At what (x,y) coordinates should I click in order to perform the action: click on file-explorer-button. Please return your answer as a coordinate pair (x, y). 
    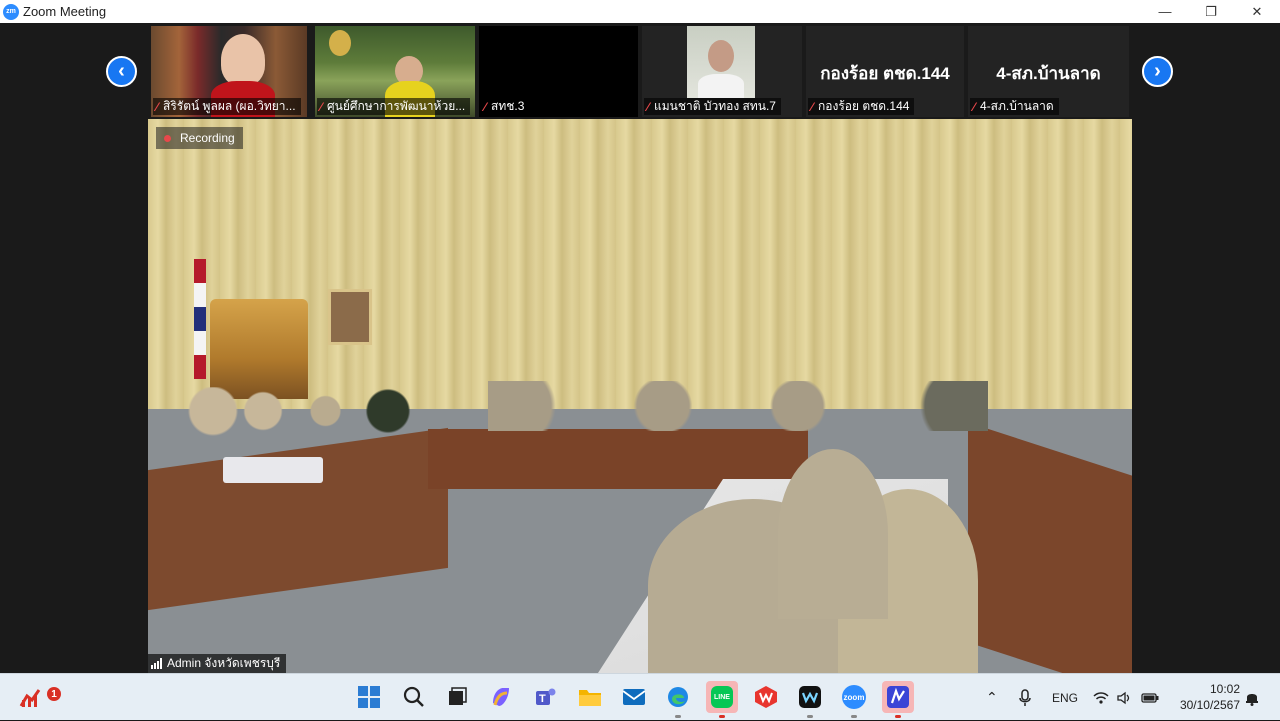
    Looking at the image, I should click on (590, 697).